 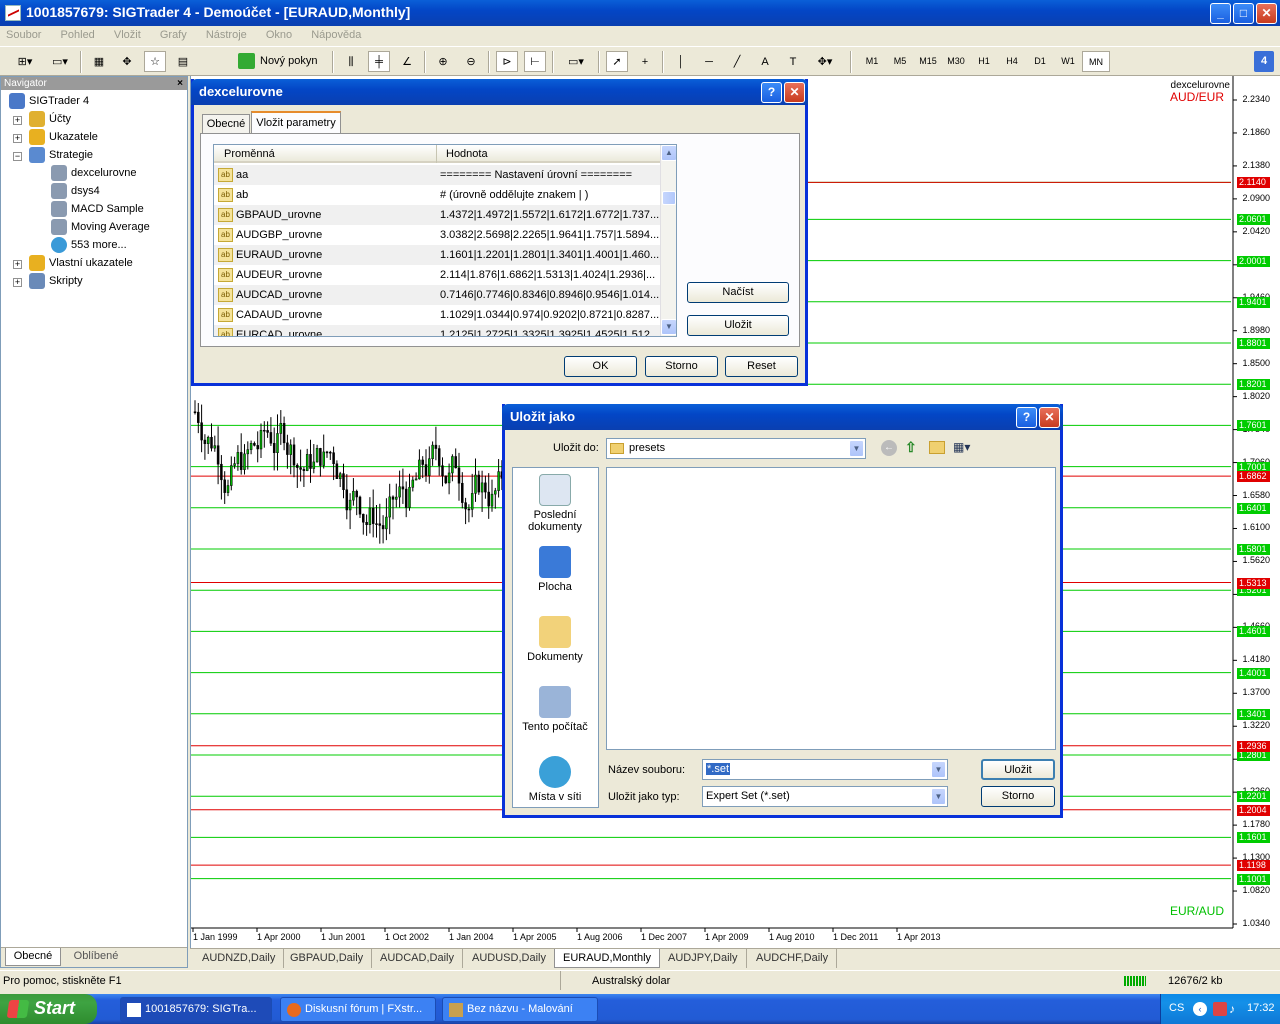 I want to click on tree-item-dsys4: dsys4, so click(x=75, y=191).